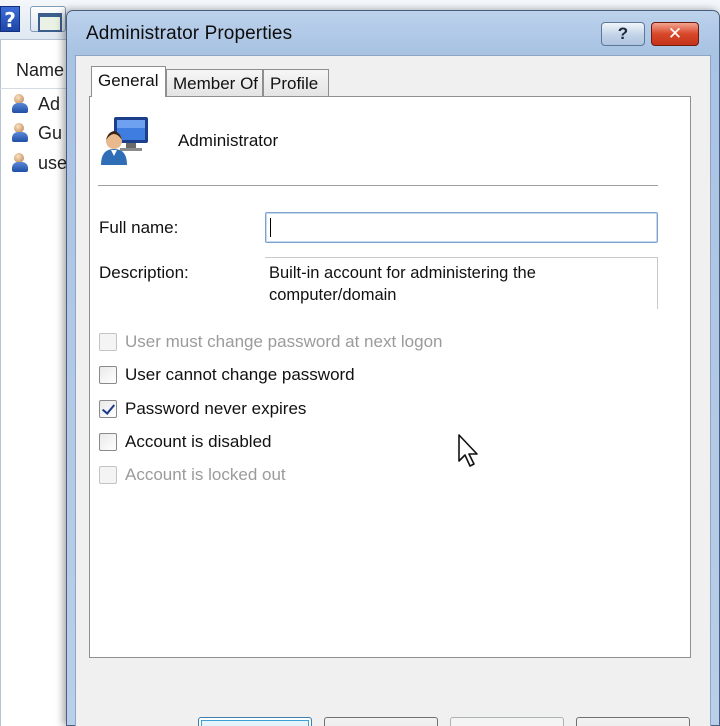  What do you see at coordinates (216, 408) in the screenshot?
I see `checkbox-label: Password never expires` at bounding box center [216, 408].